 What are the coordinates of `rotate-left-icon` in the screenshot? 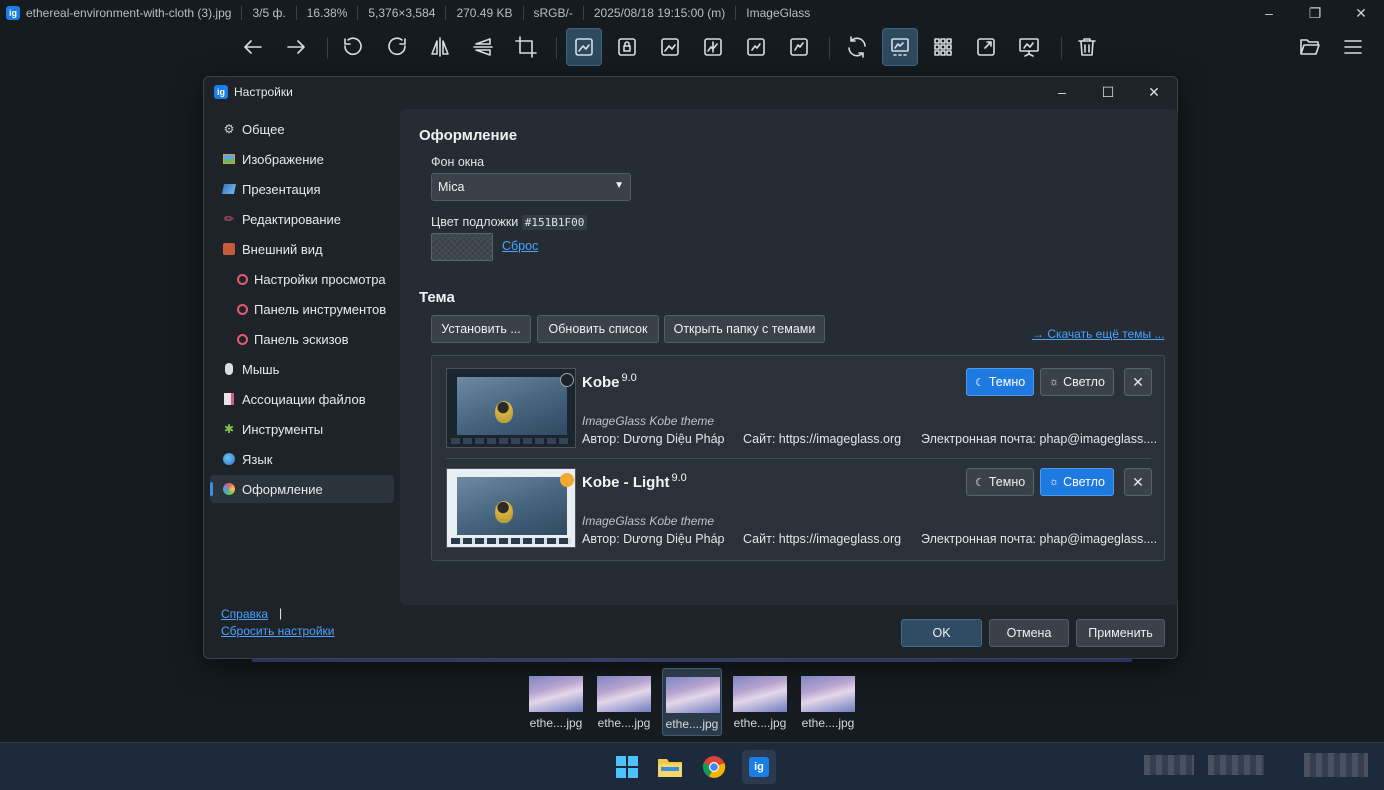 It's located at (353, 47).